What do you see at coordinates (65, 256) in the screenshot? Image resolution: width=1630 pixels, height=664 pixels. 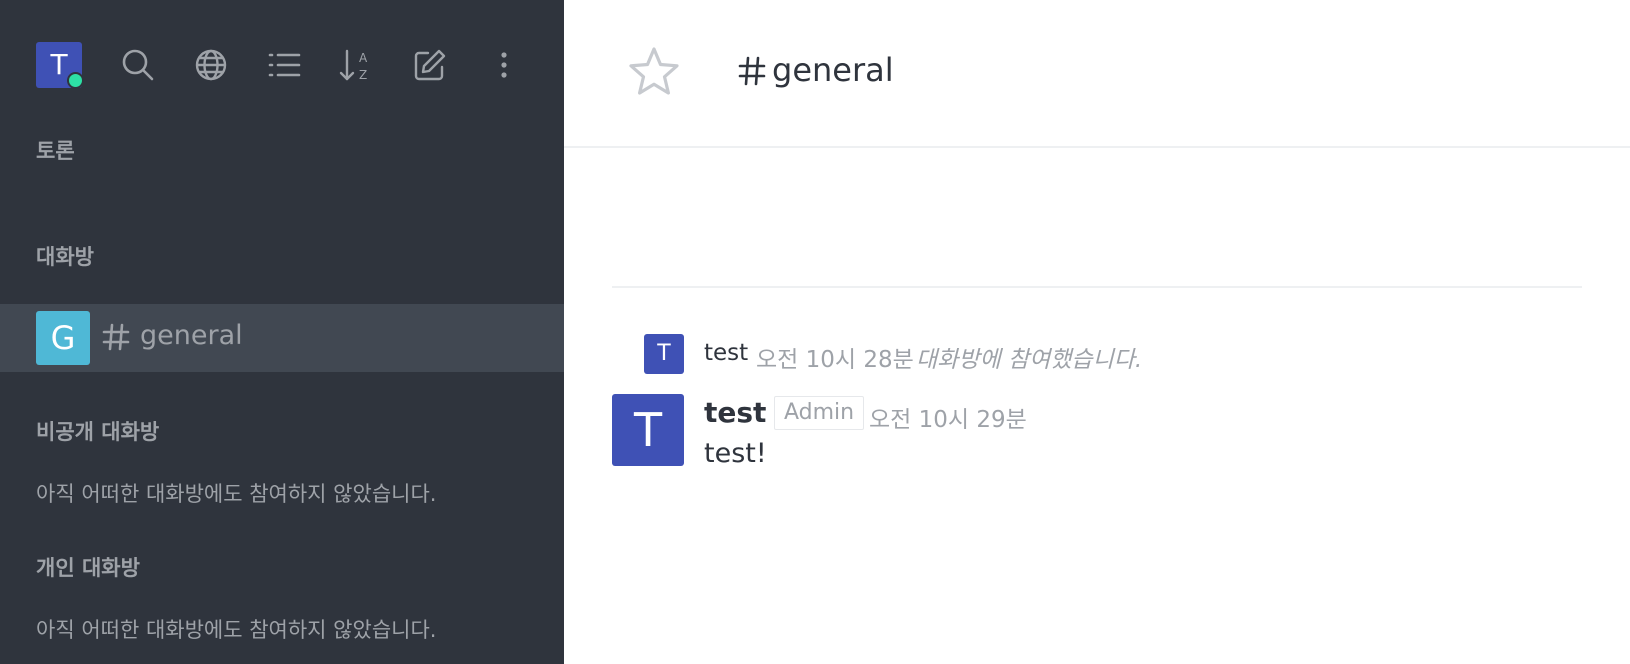 I see `section-channels: 대화방` at bounding box center [65, 256].